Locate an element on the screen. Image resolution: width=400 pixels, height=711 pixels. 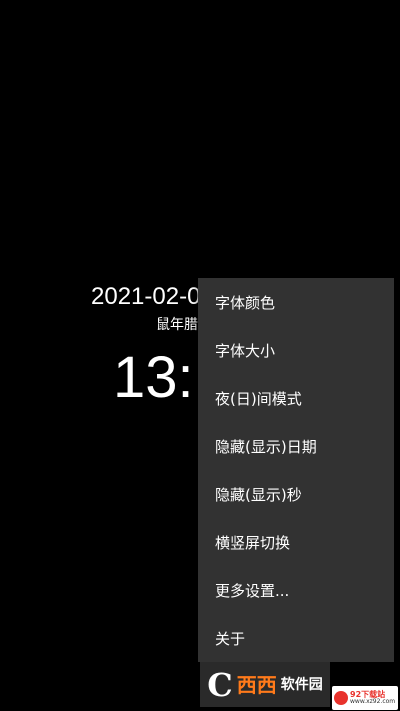
menu-item-orientation-toggle: 横竖屏切换 is located at coordinates (296, 542).